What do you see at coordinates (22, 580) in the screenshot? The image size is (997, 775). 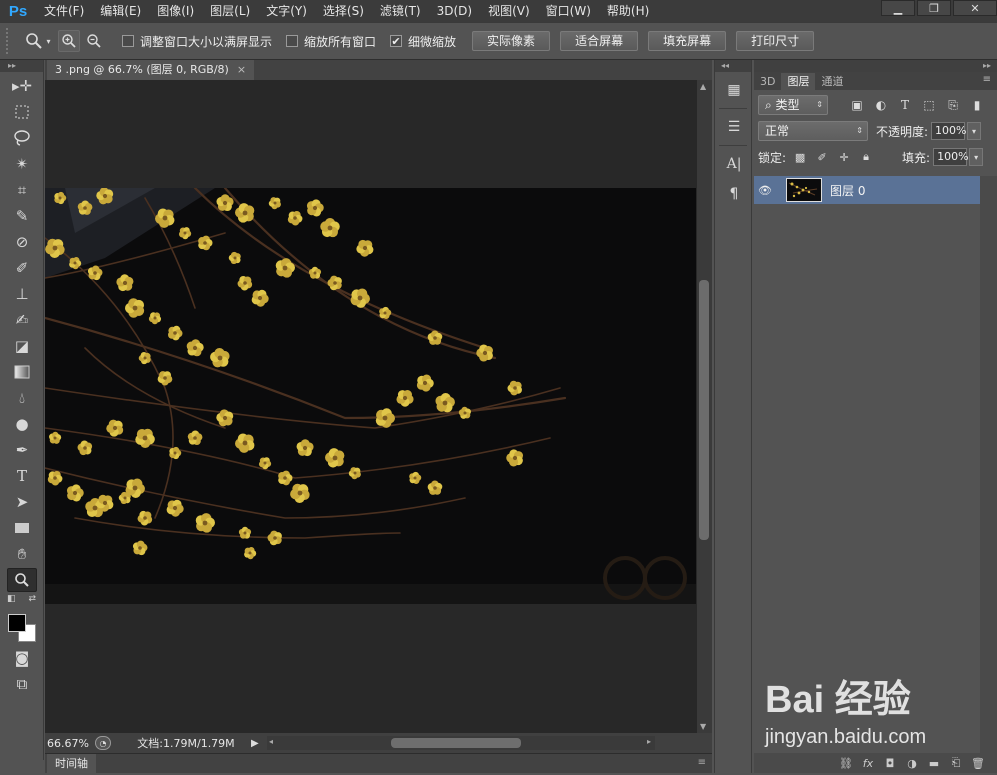 I see `zoom-tool` at bounding box center [22, 580].